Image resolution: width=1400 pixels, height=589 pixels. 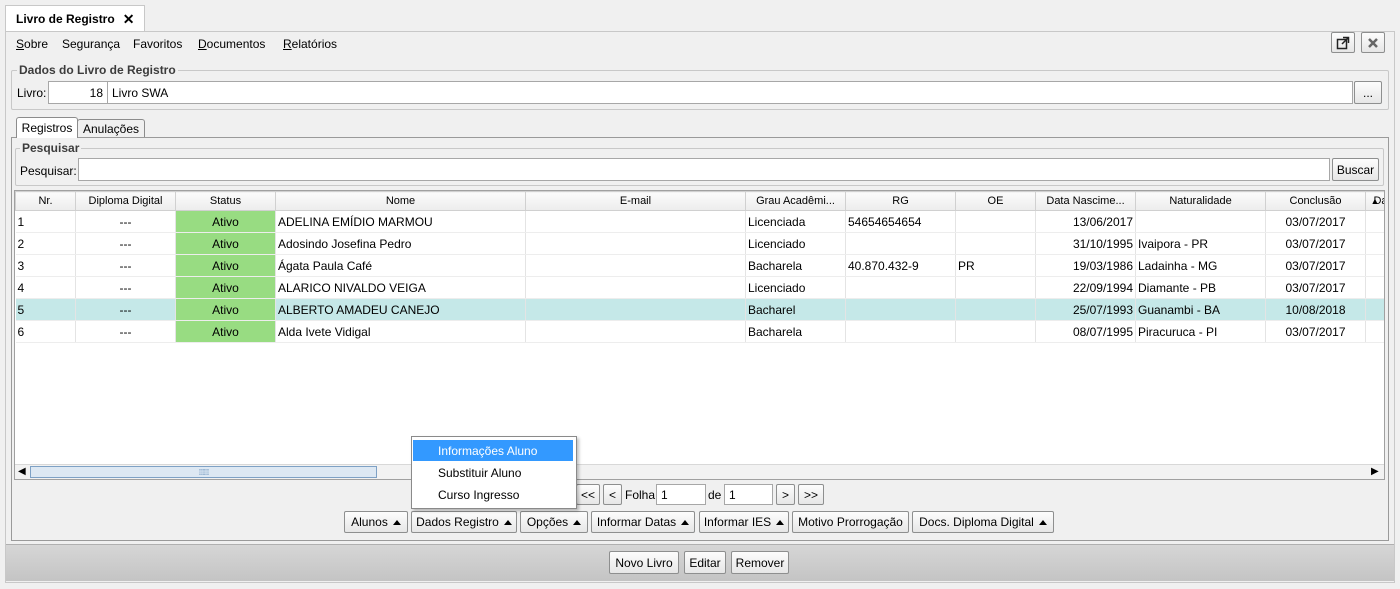 What do you see at coordinates (640, 495) in the screenshot?
I see `folha-label: Folha` at bounding box center [640, 495].